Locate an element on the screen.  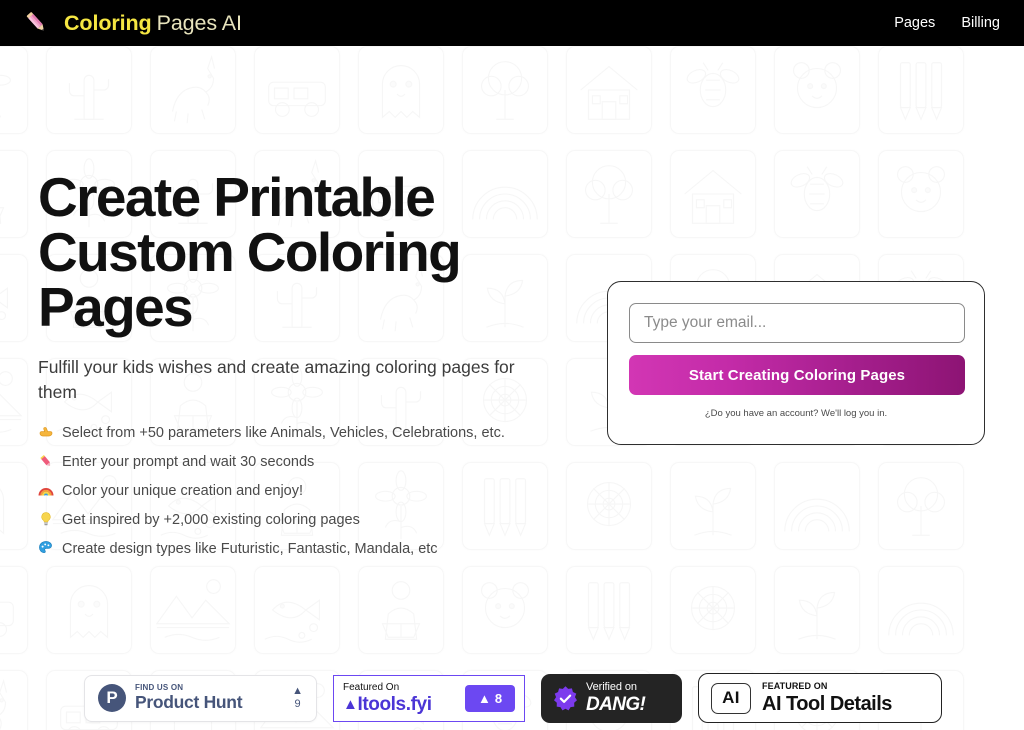
pencil-icon is located at coordinates (35, 21).